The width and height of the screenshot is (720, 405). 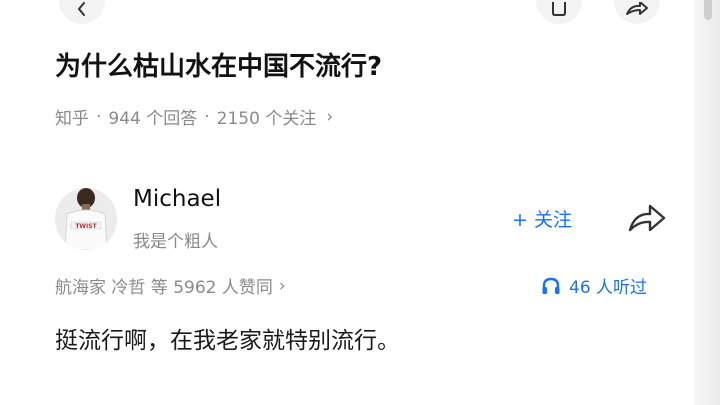 What do you see at coordinates (559, 9) in the screenshot?
I see `bookmark-icon` at bounding box center [559, 9].